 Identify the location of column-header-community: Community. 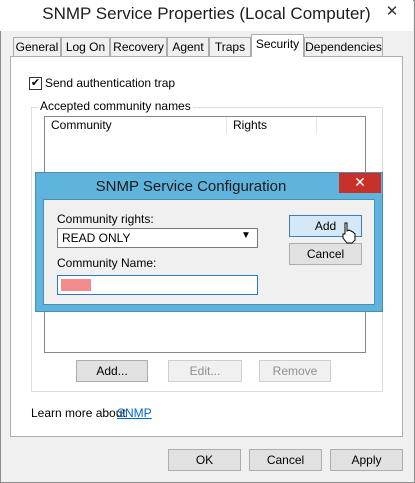
(136, 125).